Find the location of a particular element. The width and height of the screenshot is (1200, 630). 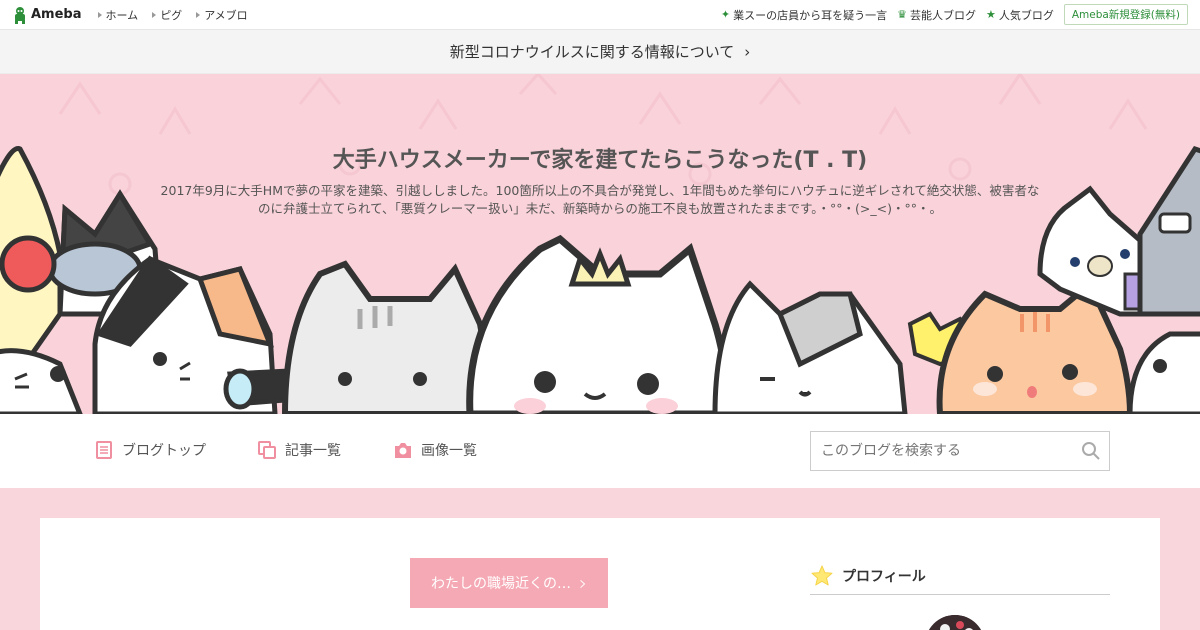

blog-search-input is located at coordinates (946, 451).